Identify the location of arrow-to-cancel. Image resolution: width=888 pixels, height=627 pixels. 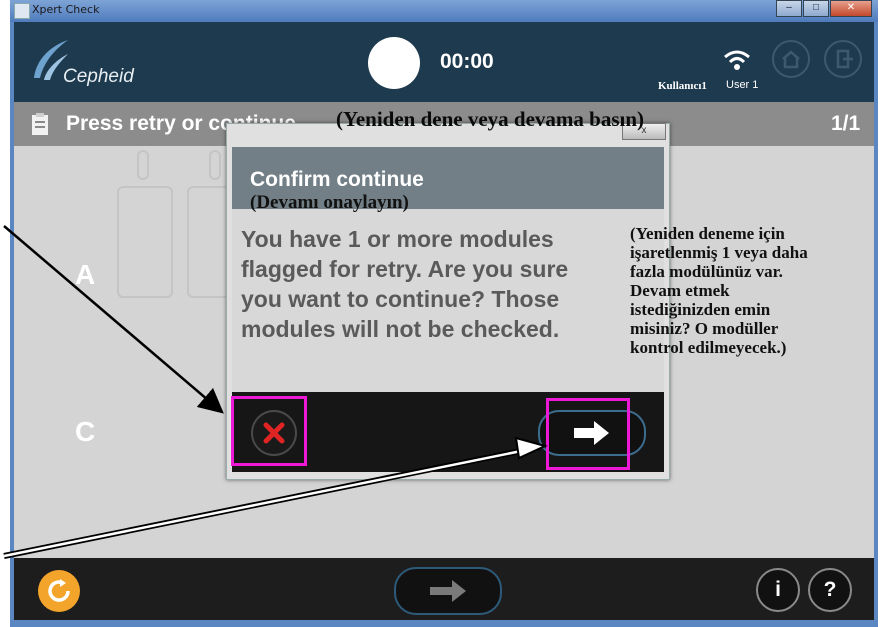
(113, 319).